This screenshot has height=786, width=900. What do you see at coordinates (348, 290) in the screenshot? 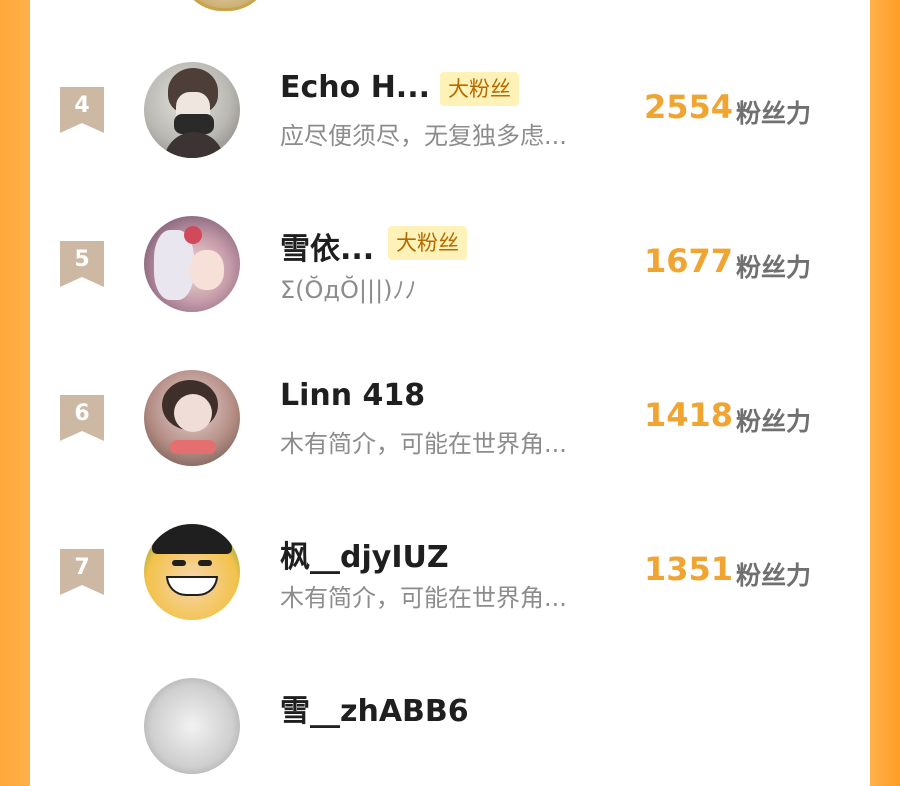
I see `user-bio: Σ(ŎдŎ|||)ﾉﾉ` at bounding box center [348, 290].